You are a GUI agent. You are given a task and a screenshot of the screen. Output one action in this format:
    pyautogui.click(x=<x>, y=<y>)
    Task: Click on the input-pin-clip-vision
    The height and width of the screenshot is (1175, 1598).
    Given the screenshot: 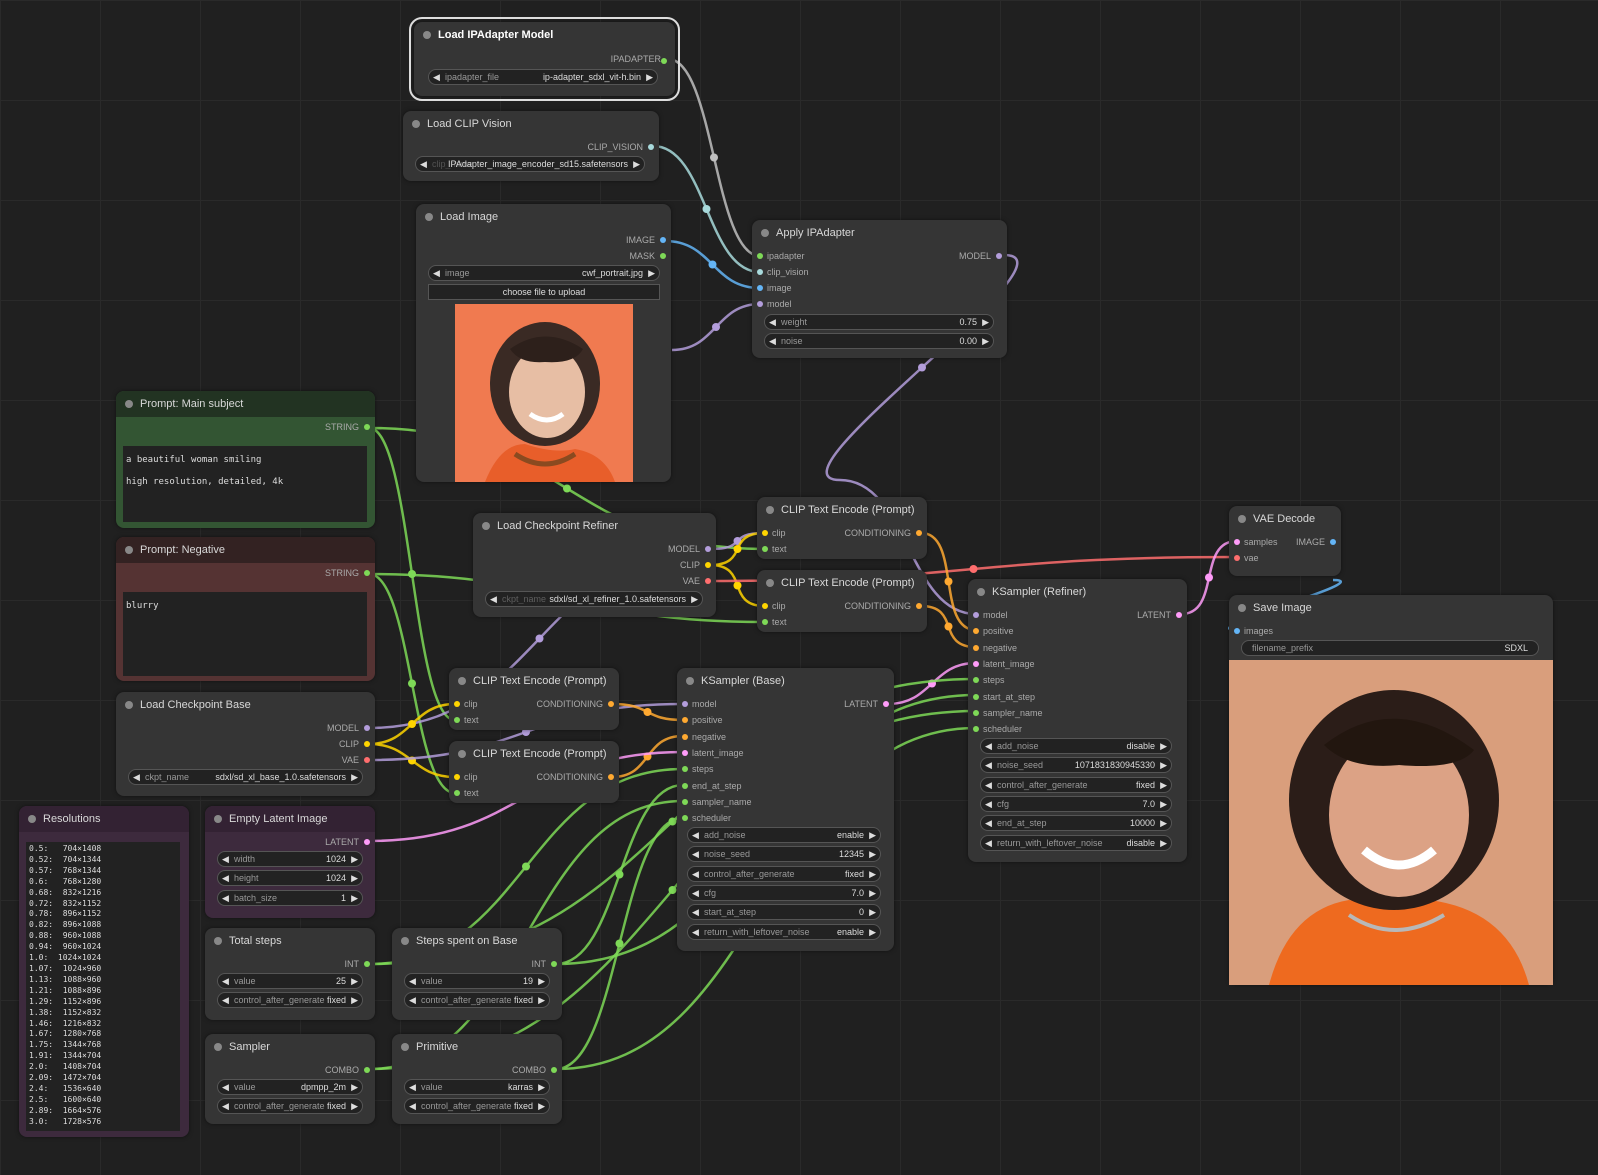 What is the action you would take?
    pyautogui.click(x=760, y=272)
    